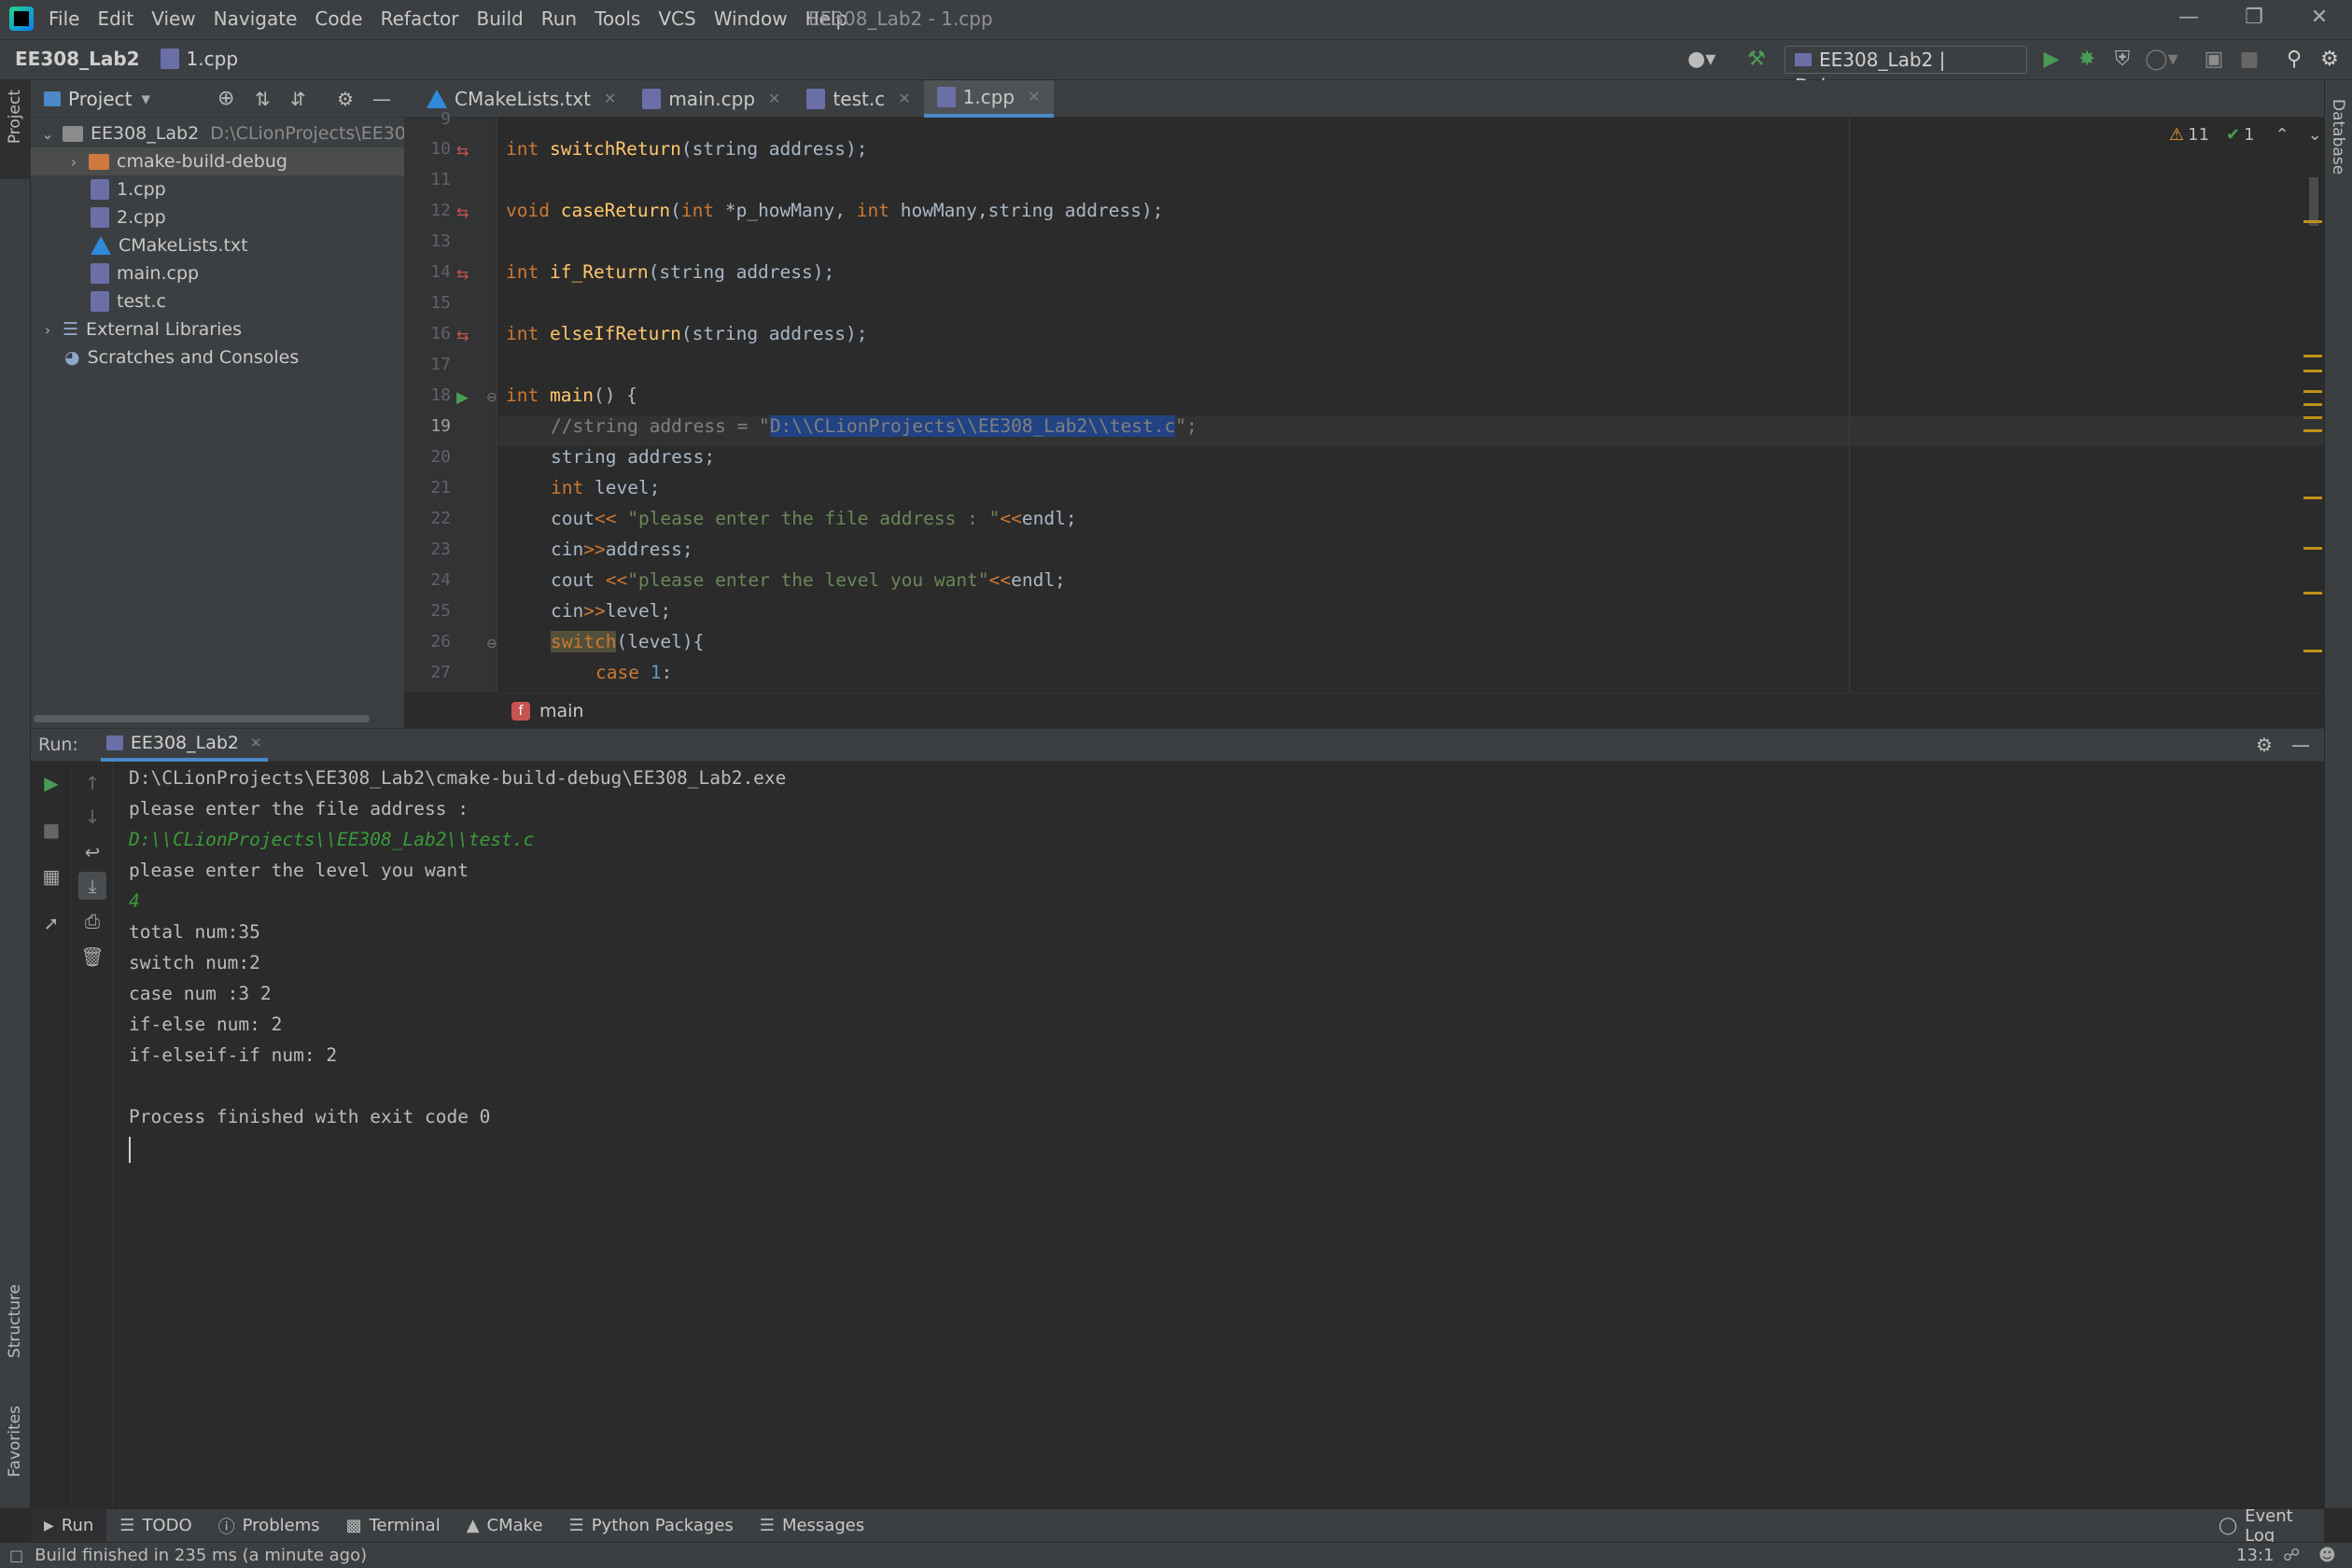 The height and width of the screenshot is (1568, 2352). I want to click on run-settings-gear-icon: ⚙, so click(2264, 745).